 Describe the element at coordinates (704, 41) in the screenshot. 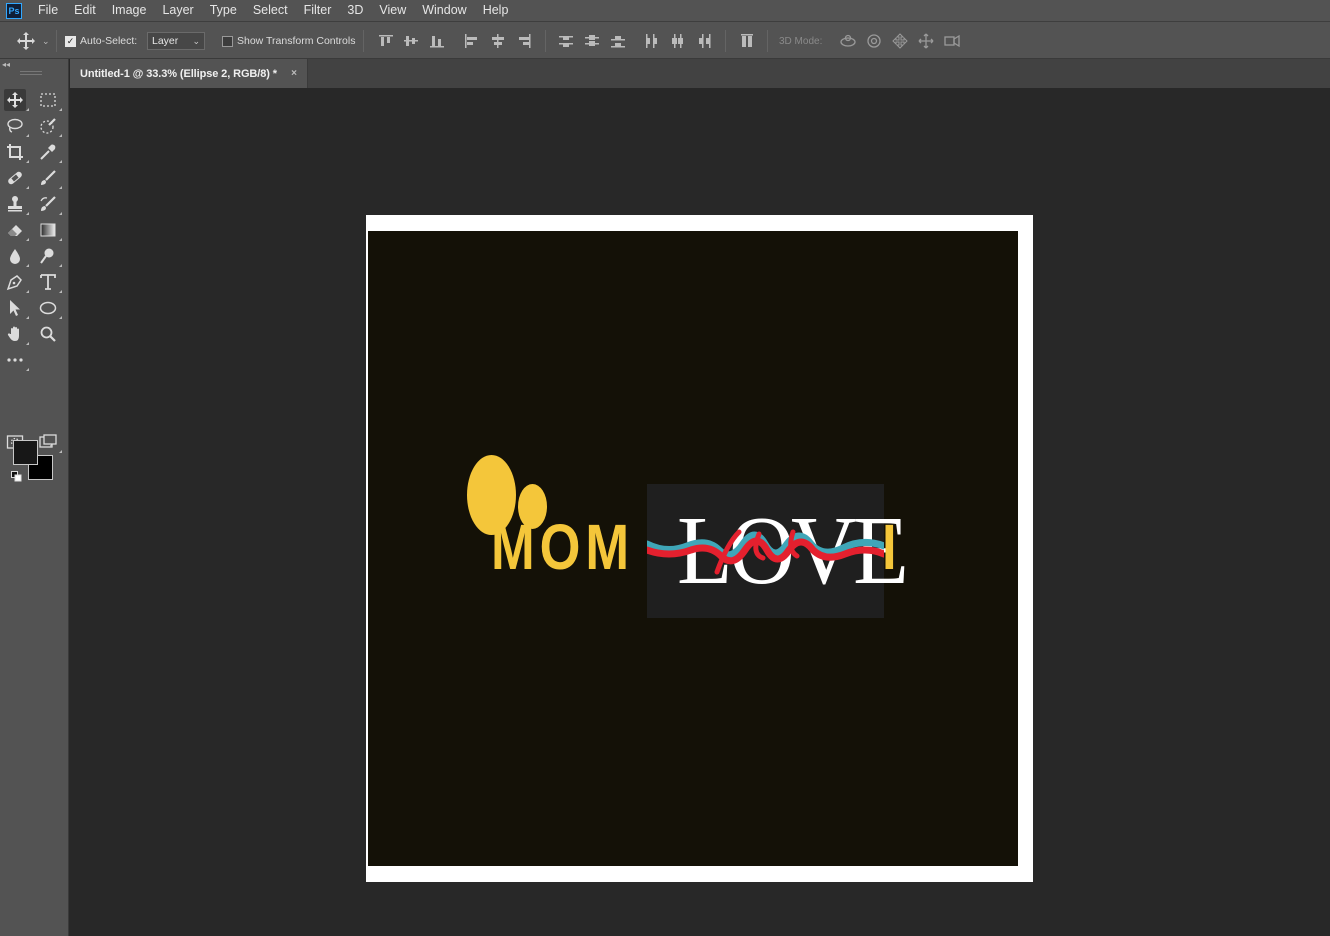

I see `distribute-right-edges-icon` at that location.